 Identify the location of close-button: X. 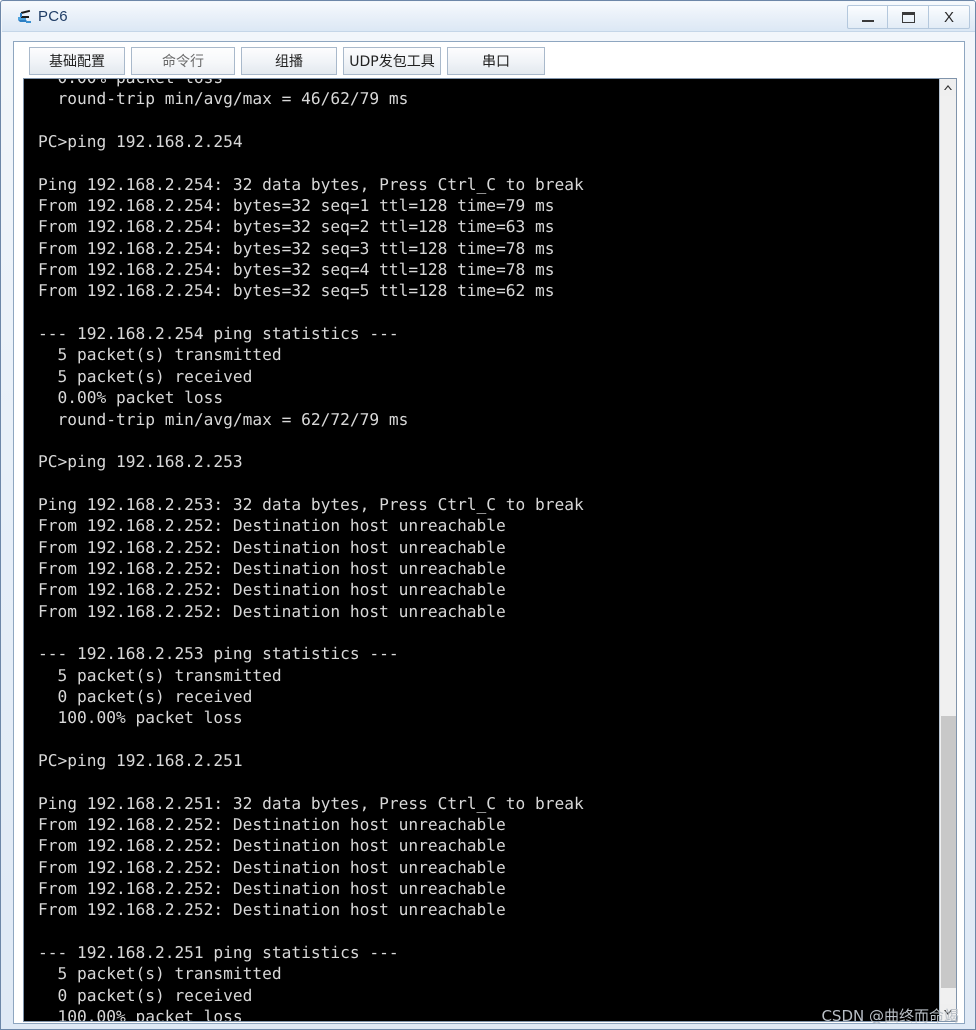
(949, 17).